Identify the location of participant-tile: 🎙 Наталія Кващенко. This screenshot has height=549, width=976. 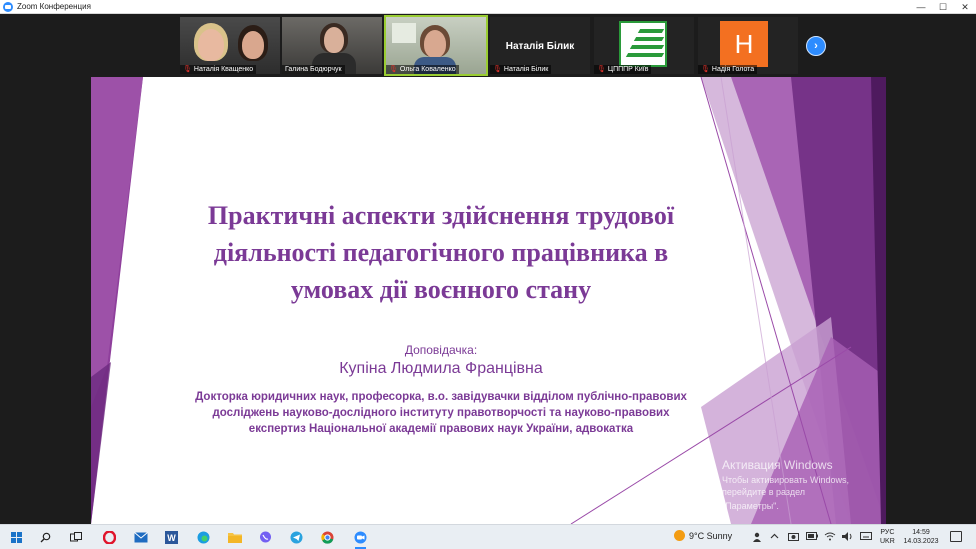
(230, 45).